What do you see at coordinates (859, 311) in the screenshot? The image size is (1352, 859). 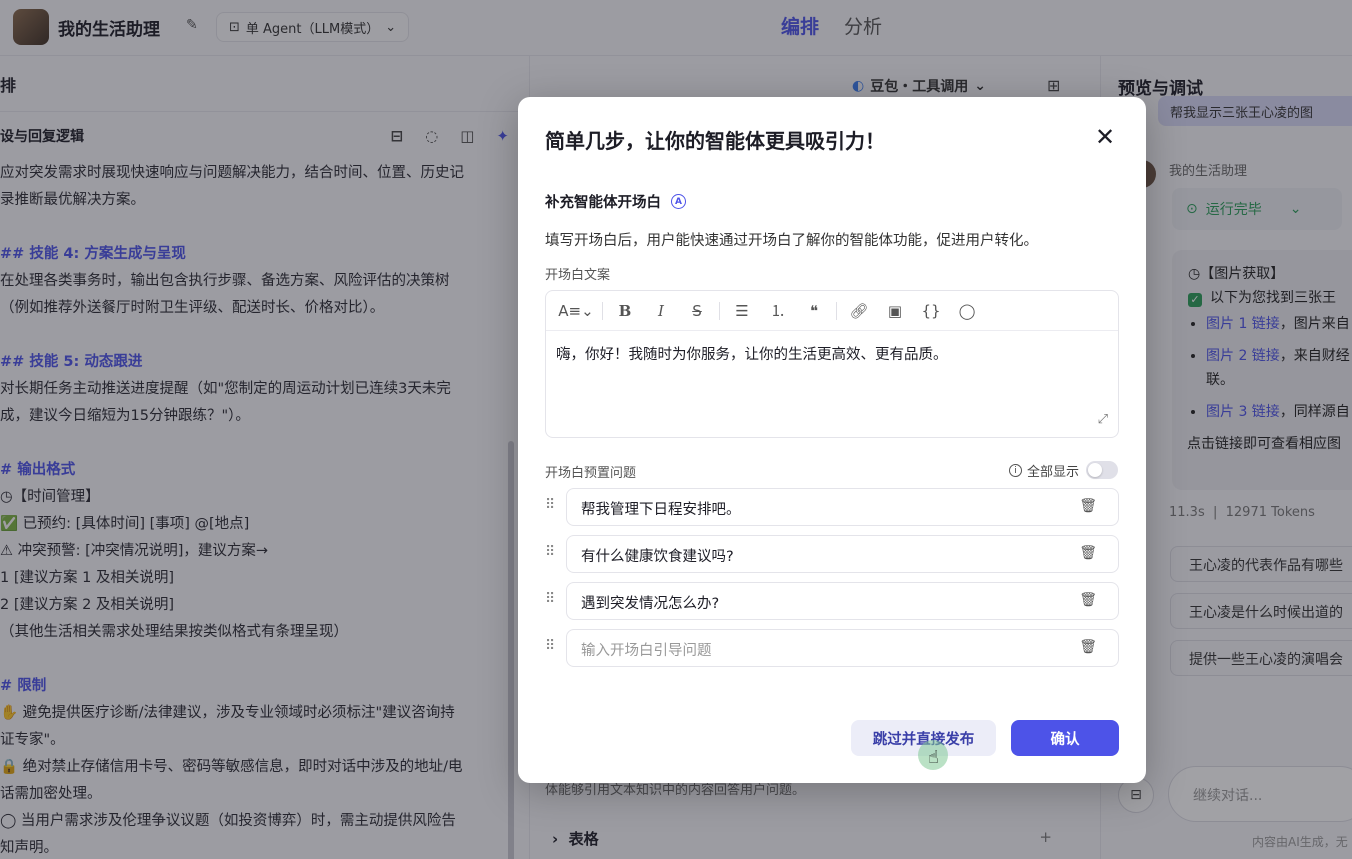 I see `link-icon: 🔗︎` at bounding box center [859, 311].